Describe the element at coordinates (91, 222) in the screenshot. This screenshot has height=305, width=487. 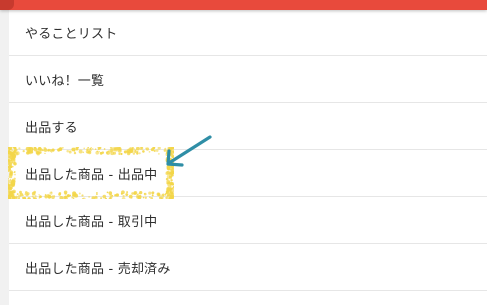
I see `menu-item-label: 出品した商品 - 取引中` at that location.